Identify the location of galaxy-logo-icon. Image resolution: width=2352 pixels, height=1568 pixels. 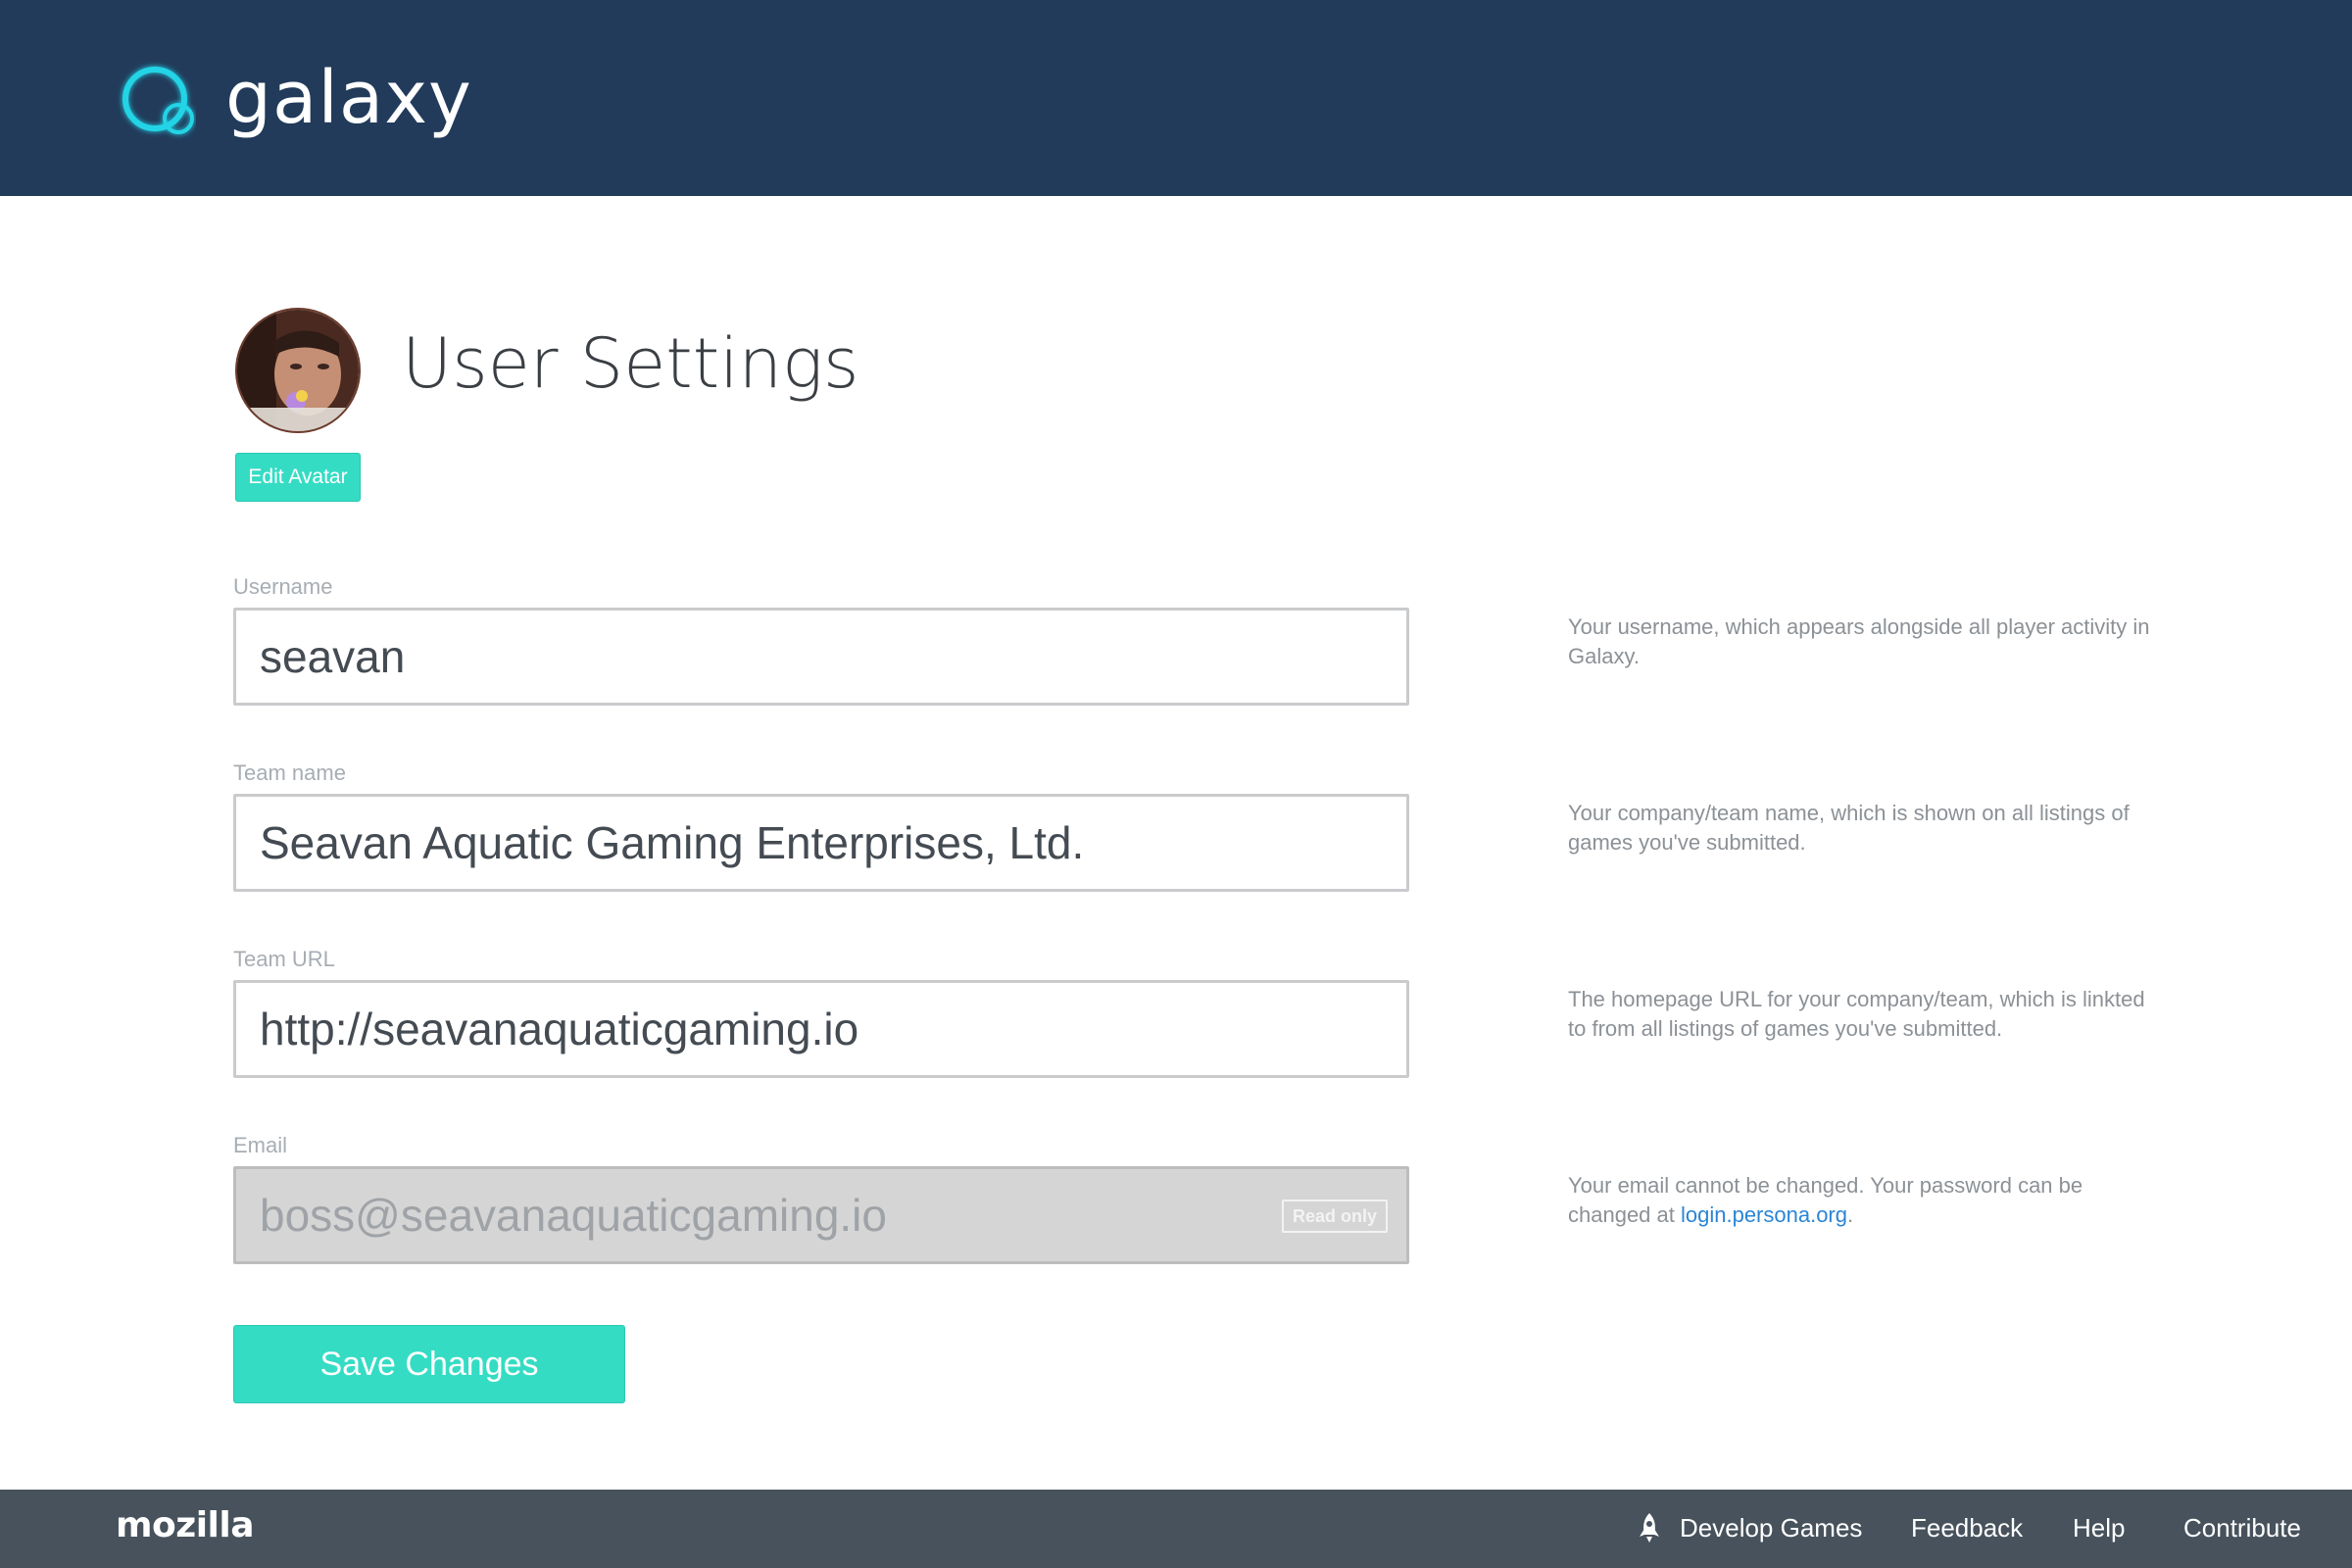
(157, 101).